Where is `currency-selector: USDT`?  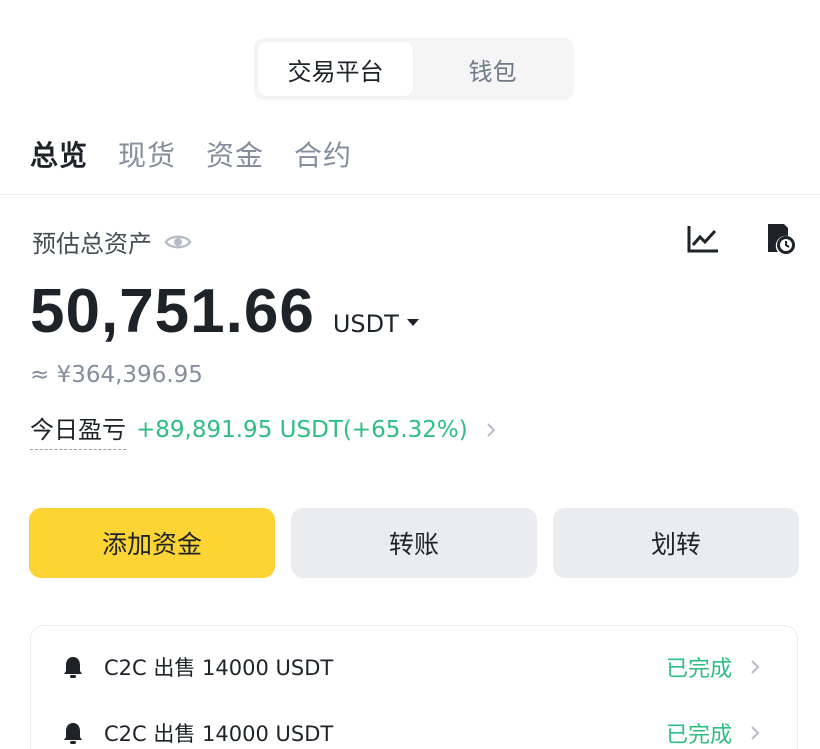 currency-selector: USDT is located at coordinates (376, 324).